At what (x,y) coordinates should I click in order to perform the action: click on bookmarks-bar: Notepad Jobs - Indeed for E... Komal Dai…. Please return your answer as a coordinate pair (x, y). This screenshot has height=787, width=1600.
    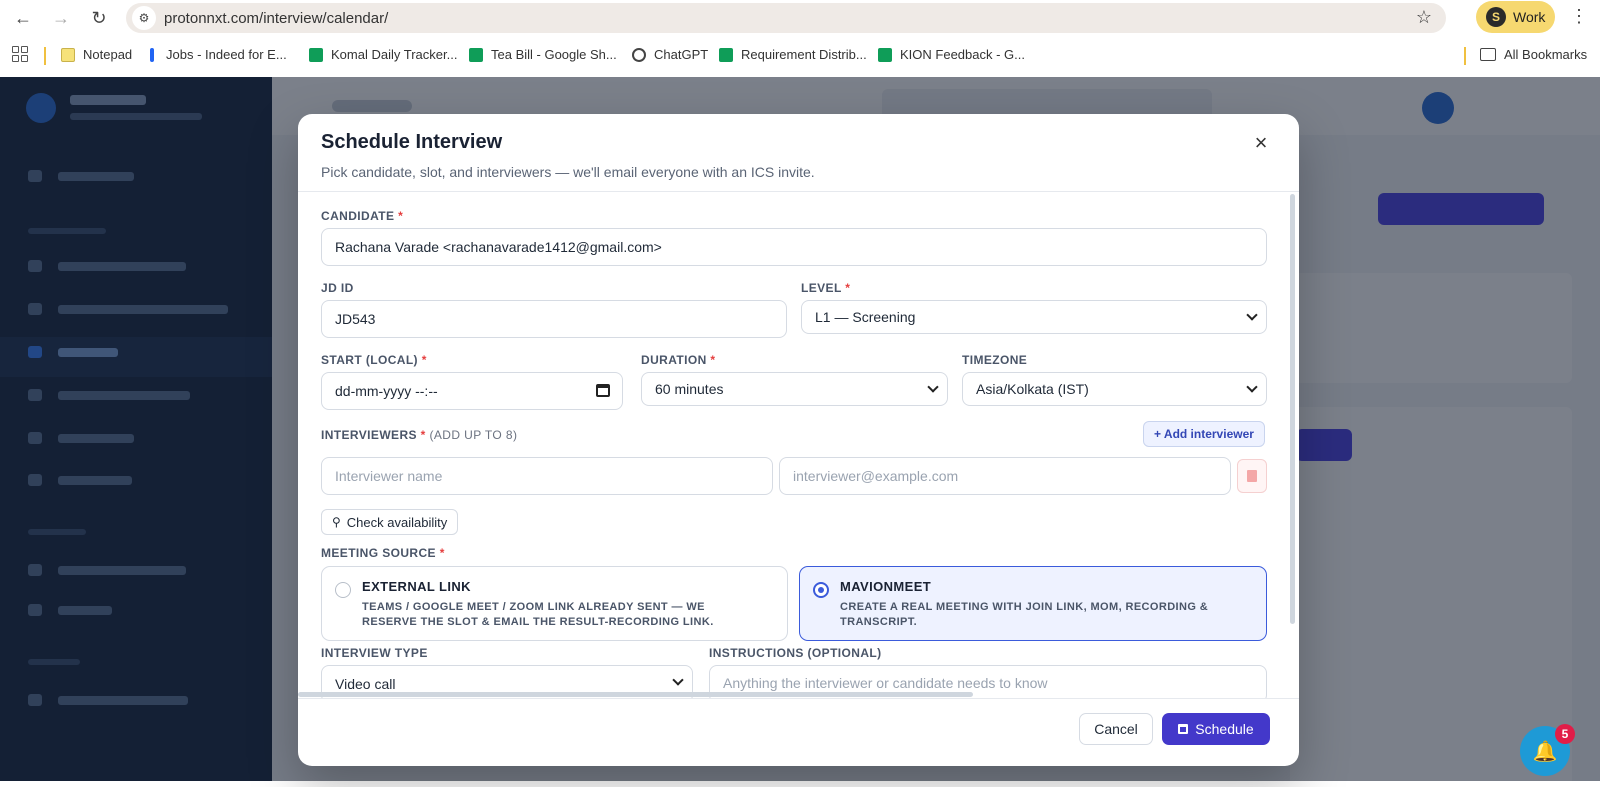
    Looking at the image, I should click on (800, 55).